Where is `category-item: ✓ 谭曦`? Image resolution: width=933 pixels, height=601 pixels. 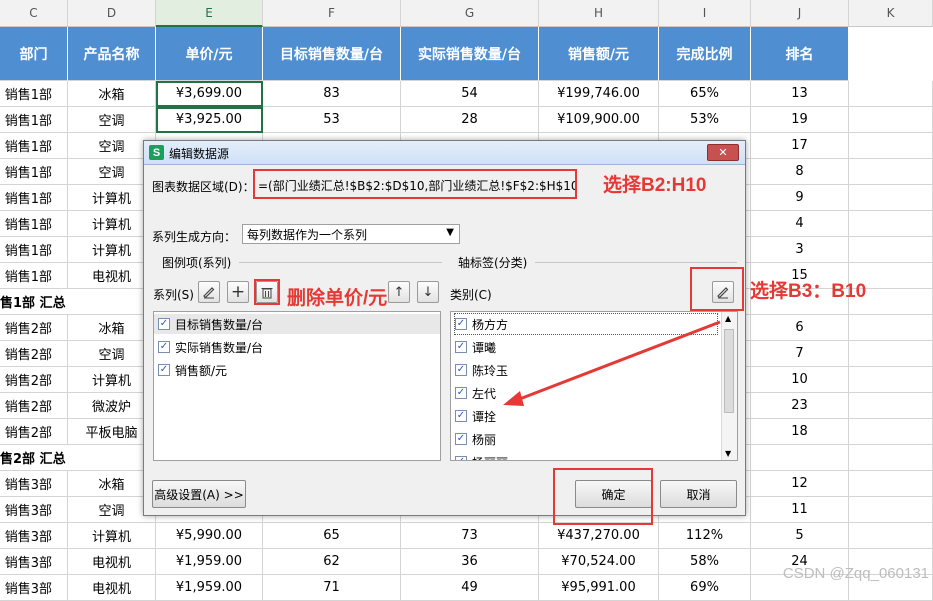 category-item: ✓ 谭曦 is located at coordinates (475, 347).